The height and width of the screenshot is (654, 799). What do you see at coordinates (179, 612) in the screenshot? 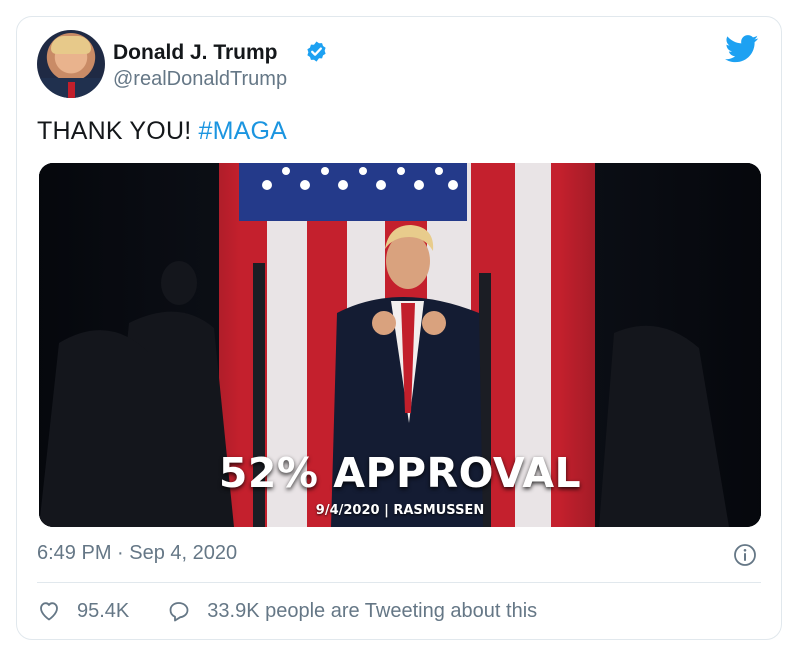
I see `reply-bubble-icon` at bounding box center [179, 612].